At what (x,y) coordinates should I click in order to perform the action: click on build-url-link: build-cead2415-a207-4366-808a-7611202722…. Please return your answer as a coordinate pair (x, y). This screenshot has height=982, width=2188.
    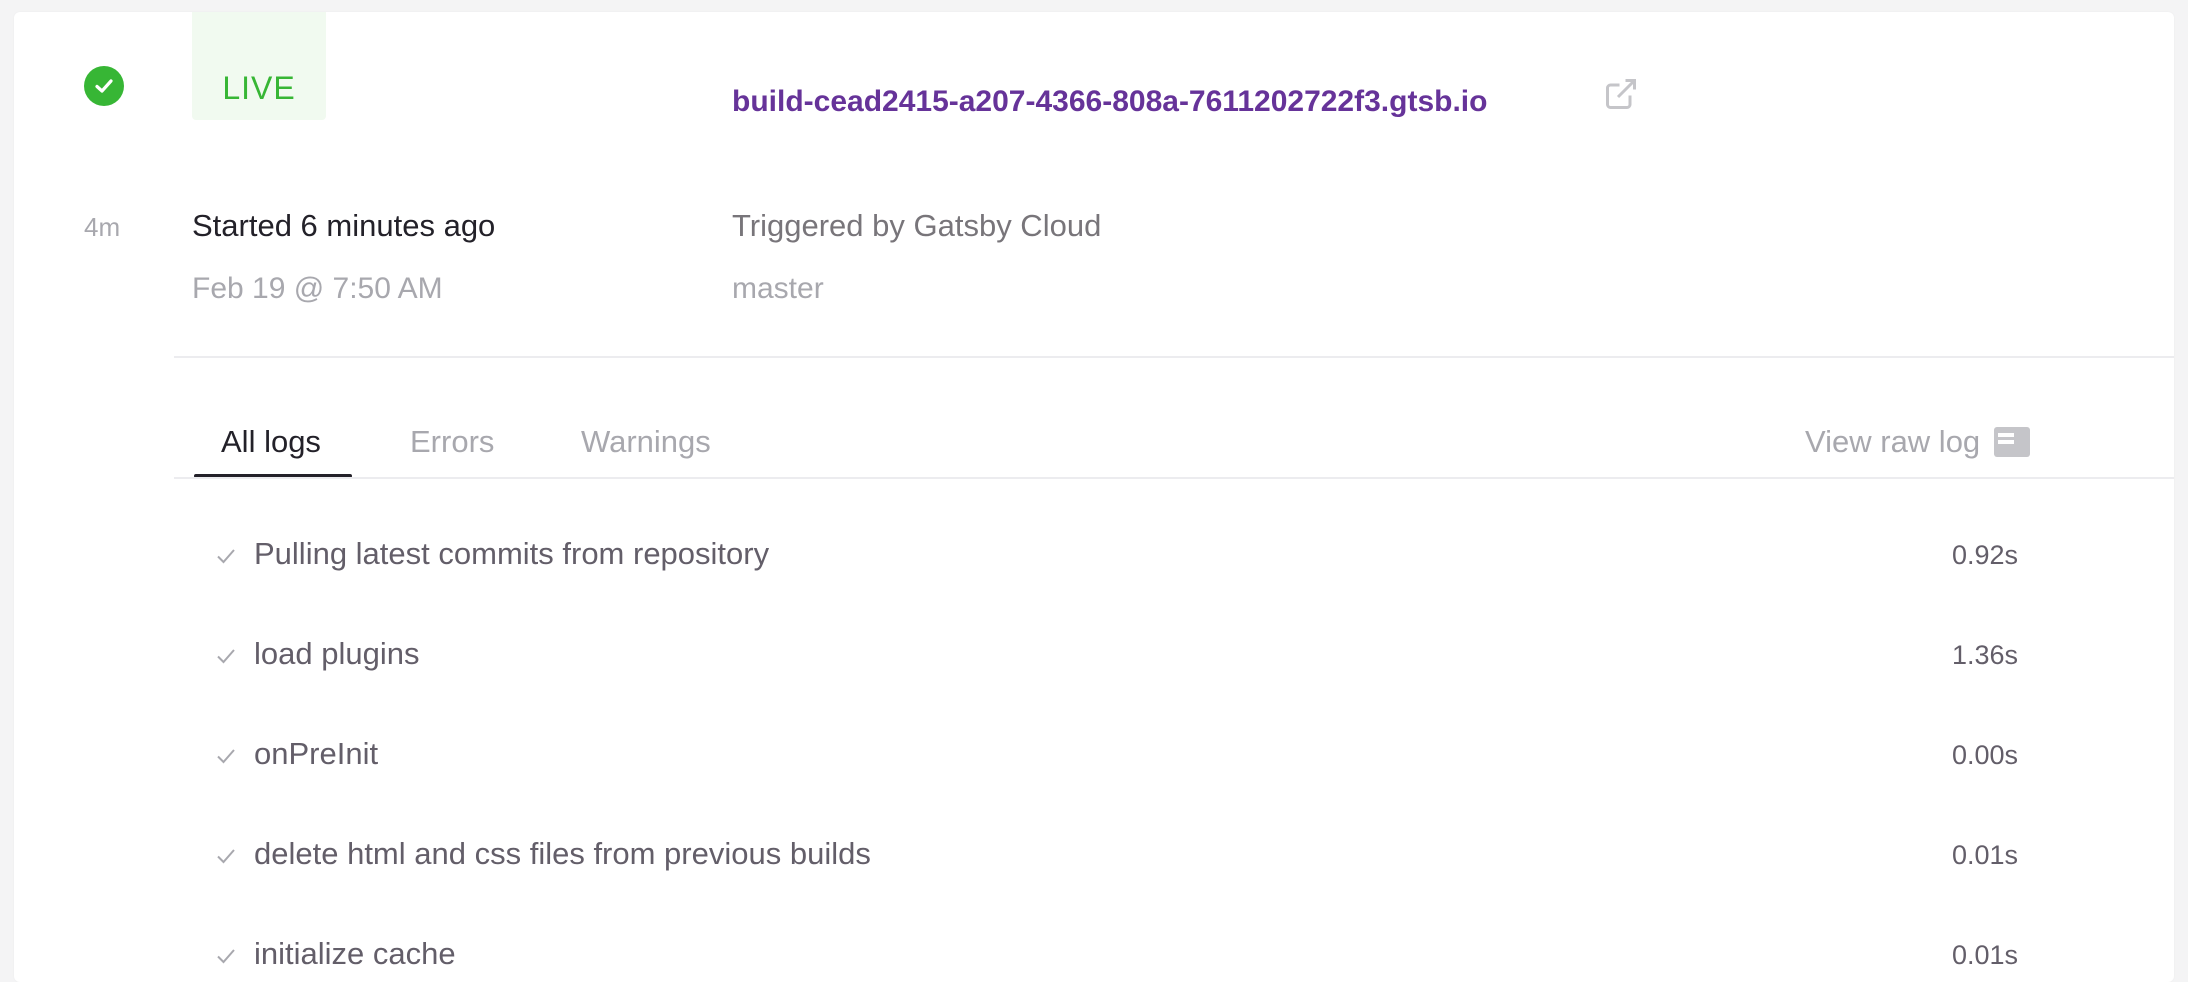
    Looking at the image, I should click on (1109, 102).